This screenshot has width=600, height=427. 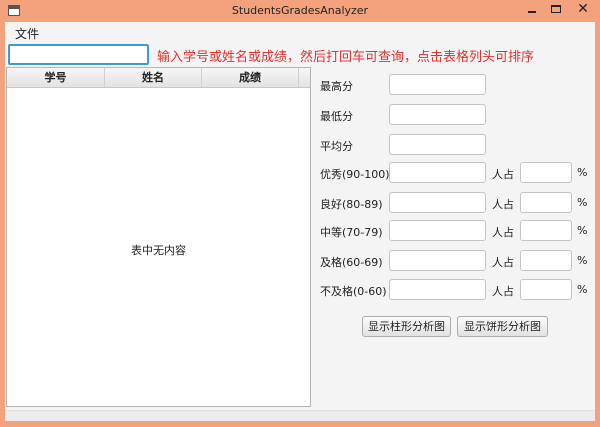 What do you see at coordinates (351, 232) in the screenshot?
I see `grade-medium-label: 中等(70-79)` at bounding box center [351, 232].